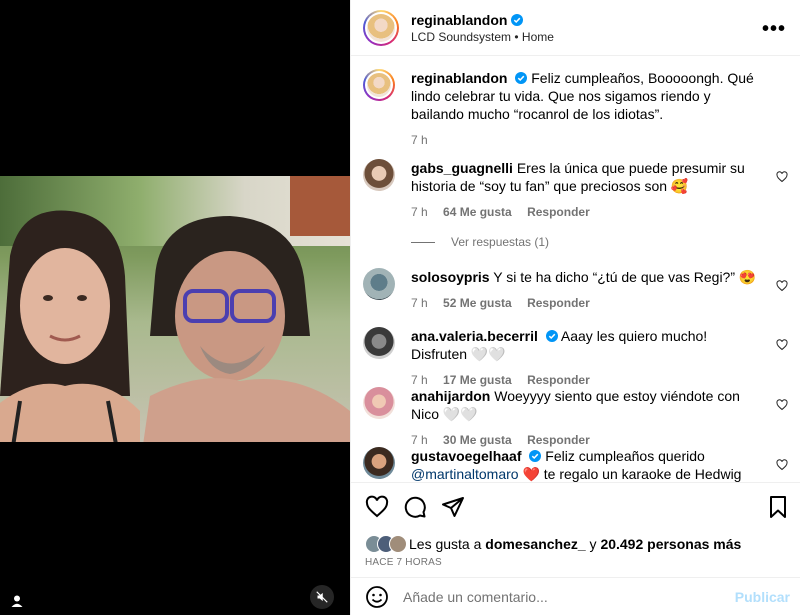  Describe the element at coordinates (17, 601) in the screenshot. I see `tagged-user-icon` at that location.